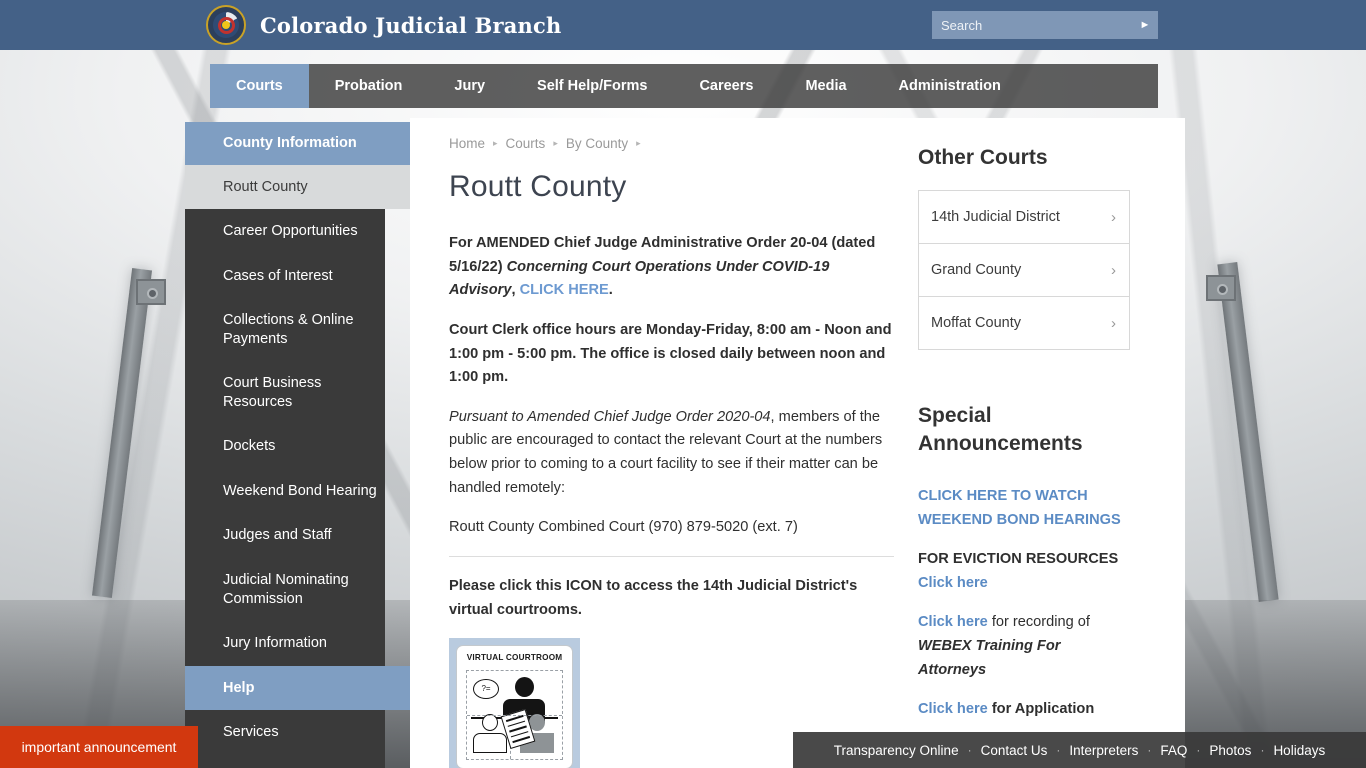 Image resolution: width=1366 pixels, height=768 pixels. Describe the element at coordinates (1024, 571) in the screenshot. I see `announcement-eviction-resources: FOR EVICTION RESOURCES Click here` at that location.